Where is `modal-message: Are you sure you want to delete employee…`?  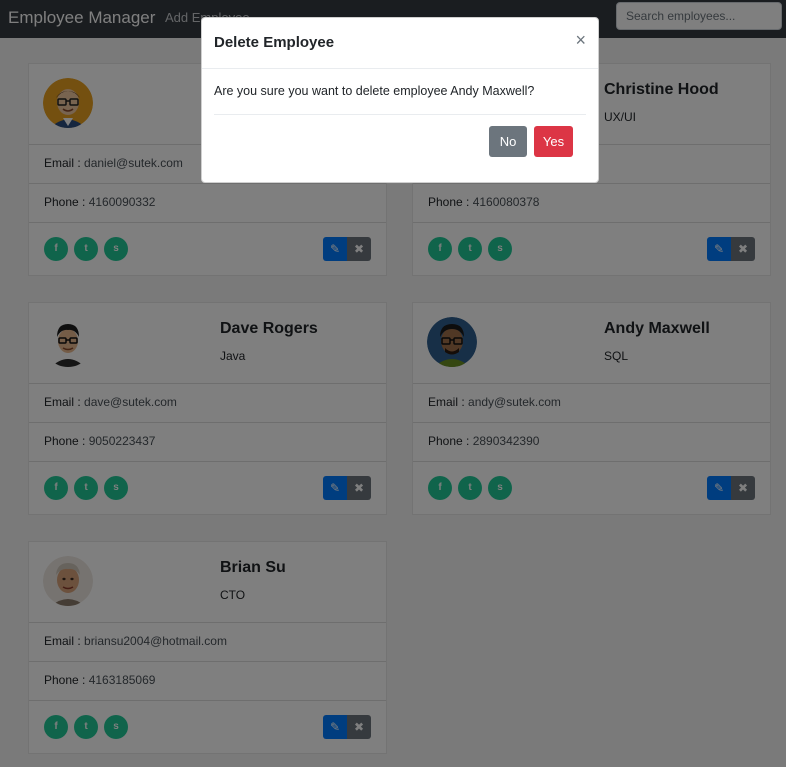
modal-message: Are you sure you want to delete employee… is located at coordinates (374, 91).